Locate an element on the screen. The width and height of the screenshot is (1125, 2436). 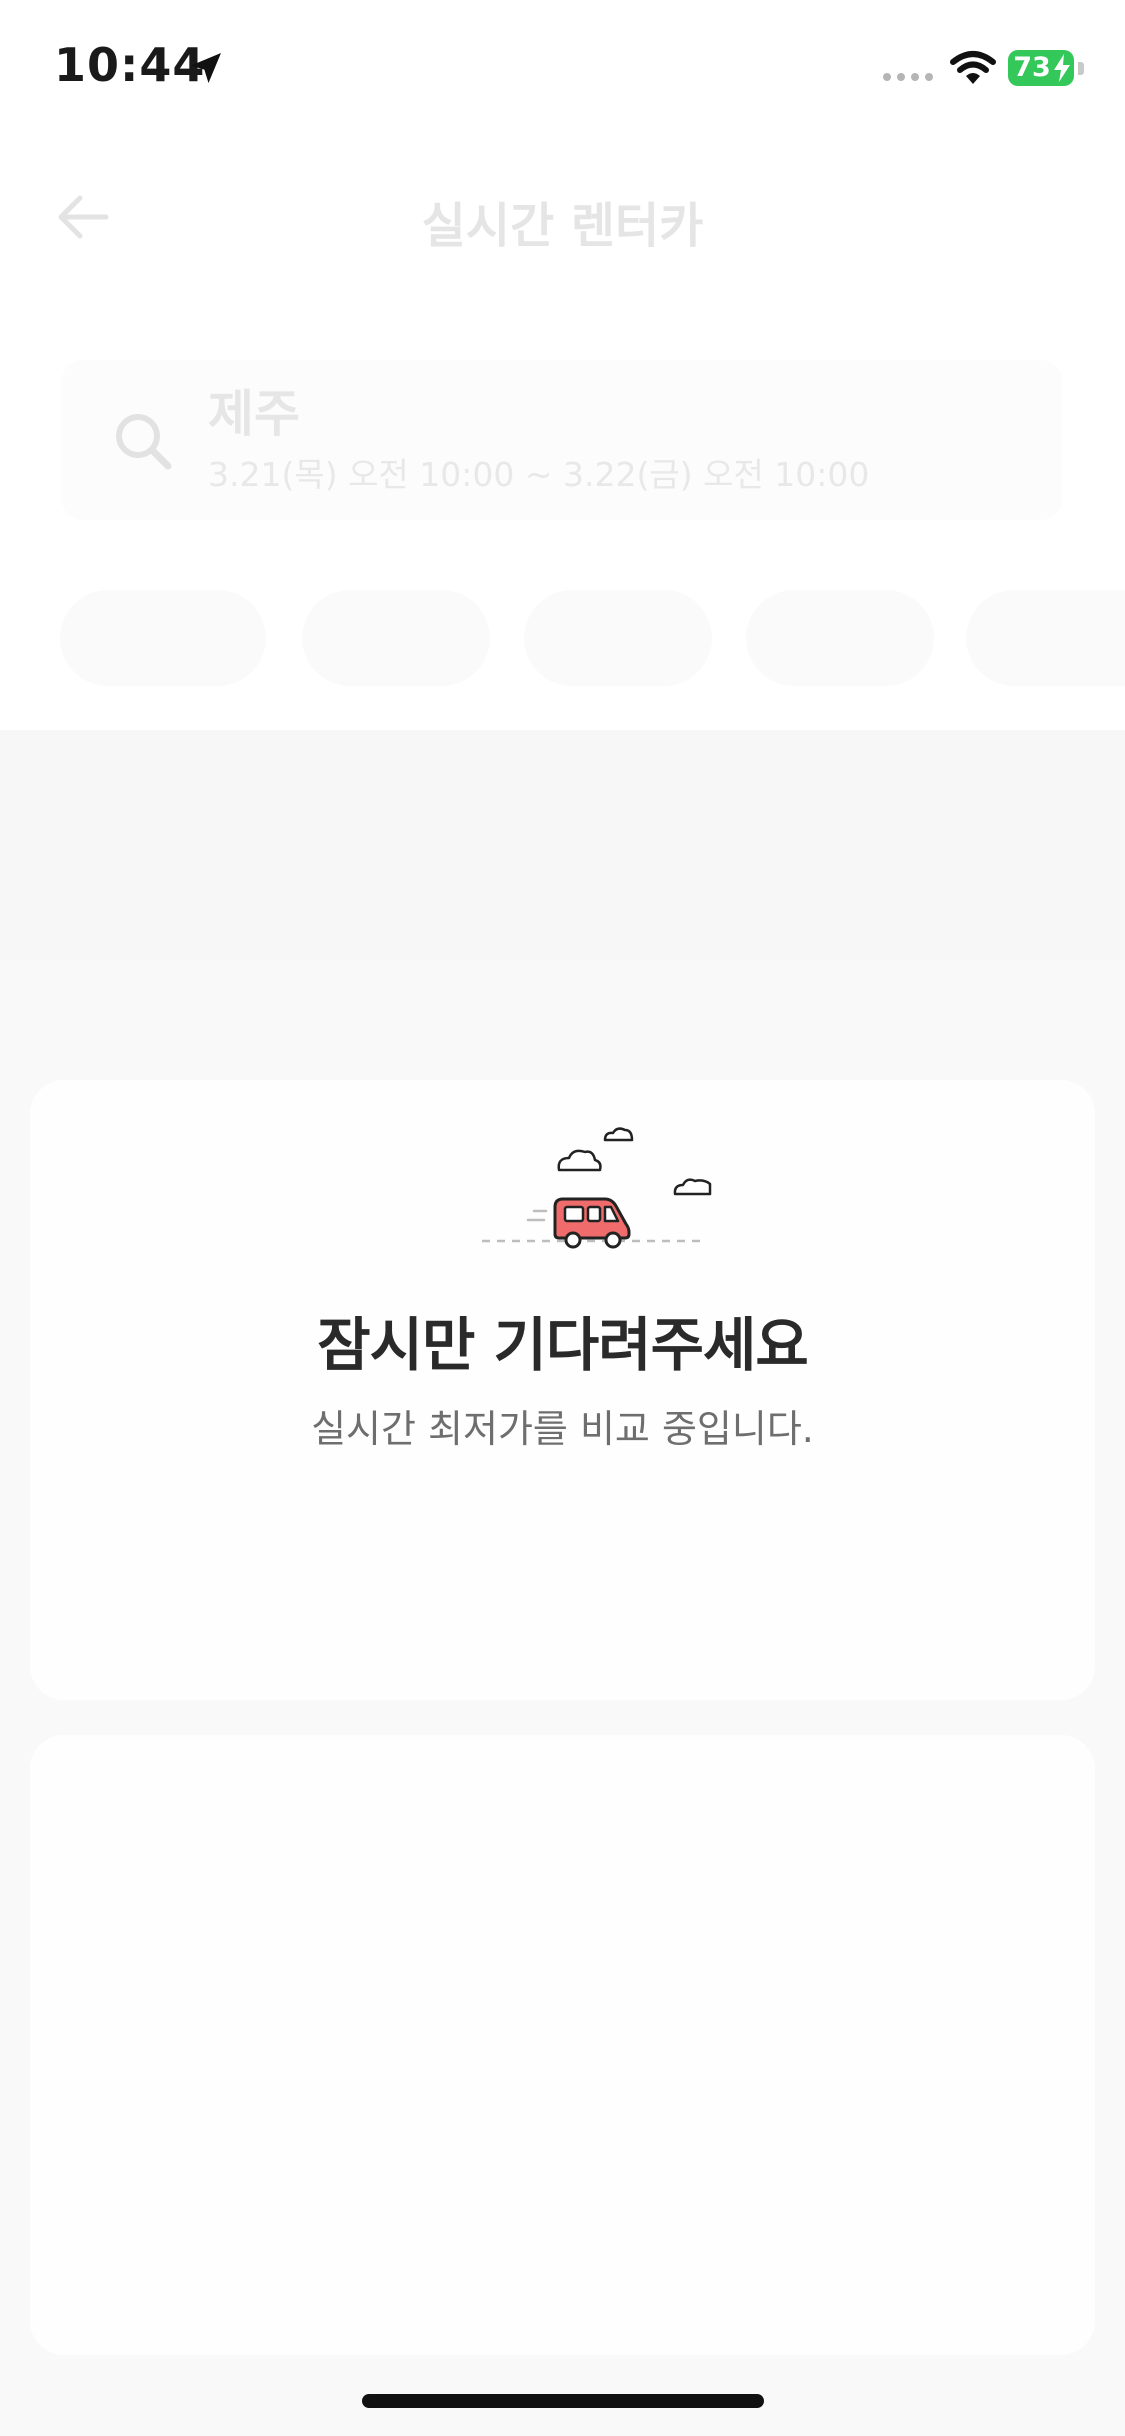
status-bar: 10:44 73 is located at coordinates (562, 65).